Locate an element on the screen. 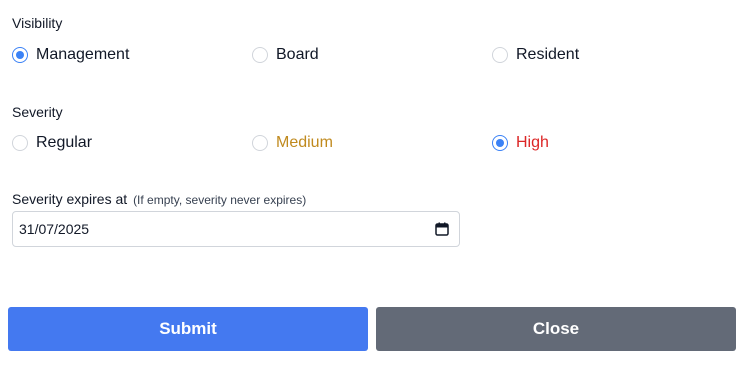 This screenshot has height=374, width=745. severity-option-label: Medium is located at coordinates (304, 142).